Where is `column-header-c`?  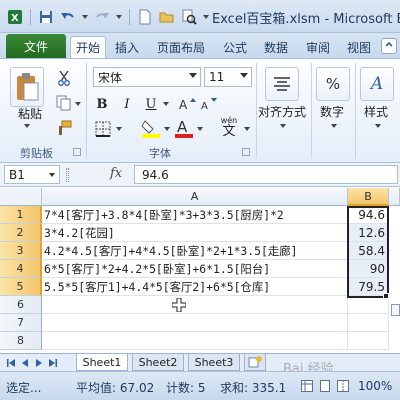
column-header-c is located at coordinates (394, 197).